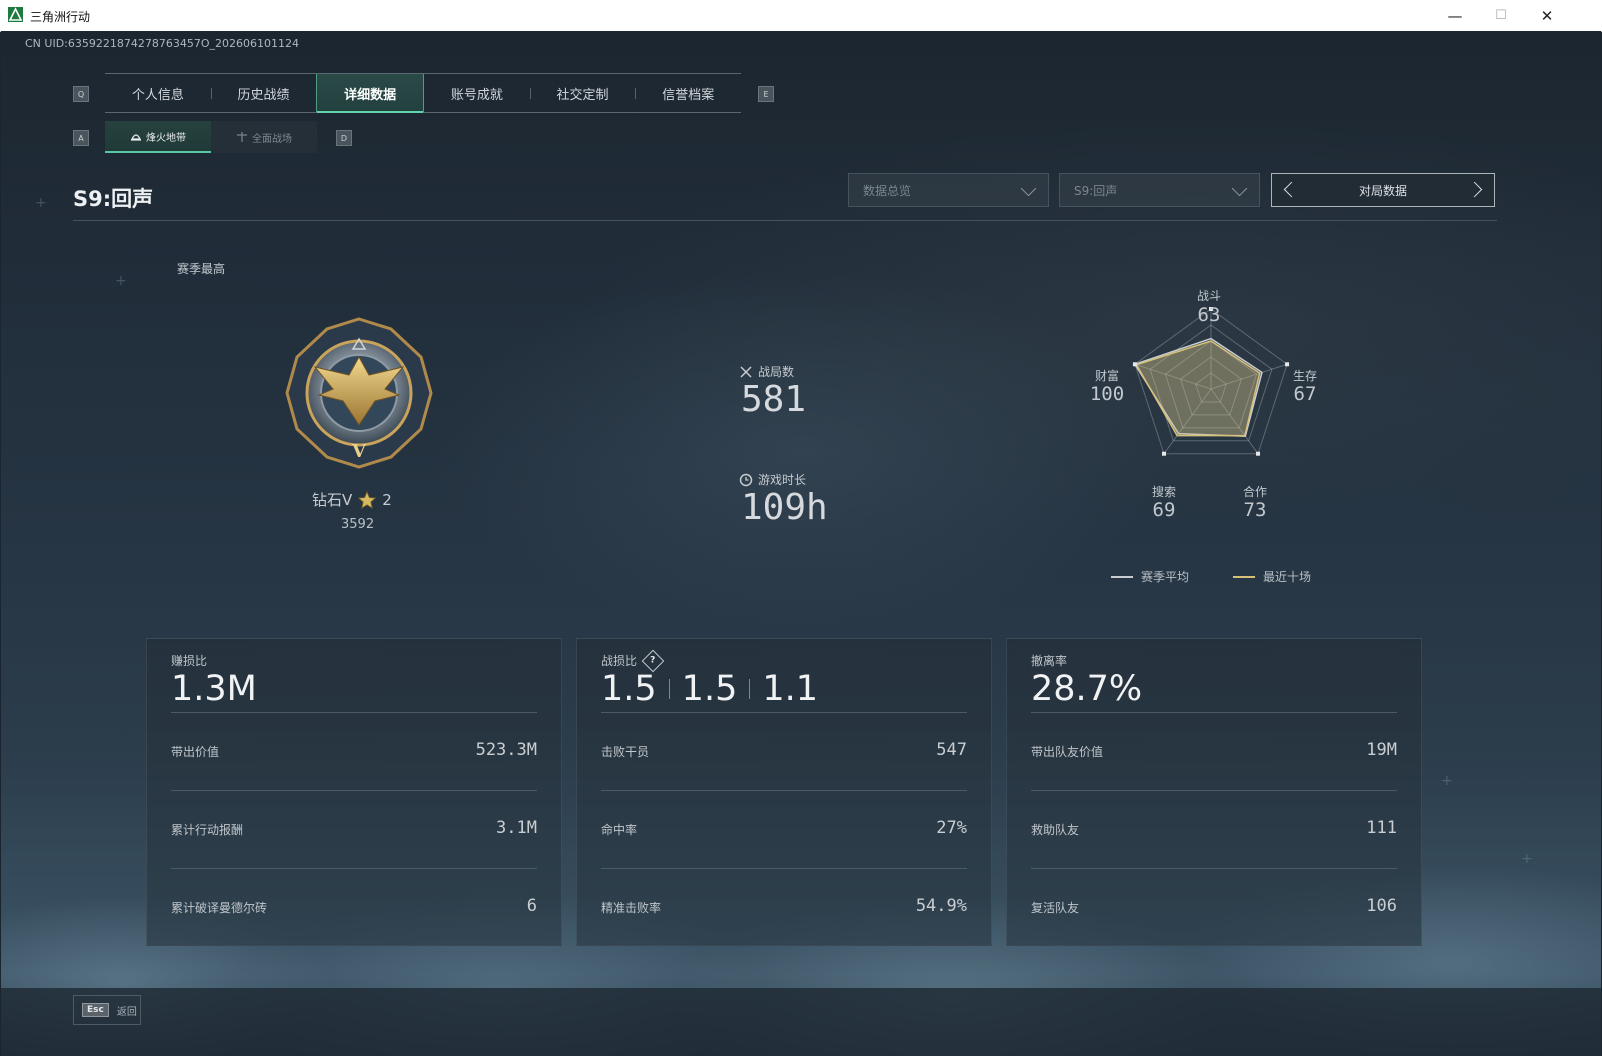 Image resolution: width=1602 pixels, height=1056 pixels. I want to click on main-tab-bar: 个人信息 历史战绩 详细数据 账号成就 社交定制 信誉档案, so click(423, 93).